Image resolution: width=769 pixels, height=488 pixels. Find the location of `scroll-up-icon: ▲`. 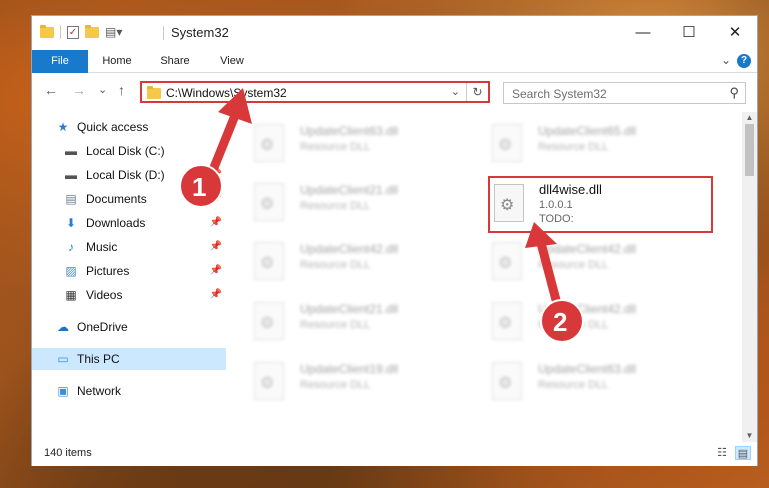

scroll-up-icon: ▲ is located at coordinates (749, 118).